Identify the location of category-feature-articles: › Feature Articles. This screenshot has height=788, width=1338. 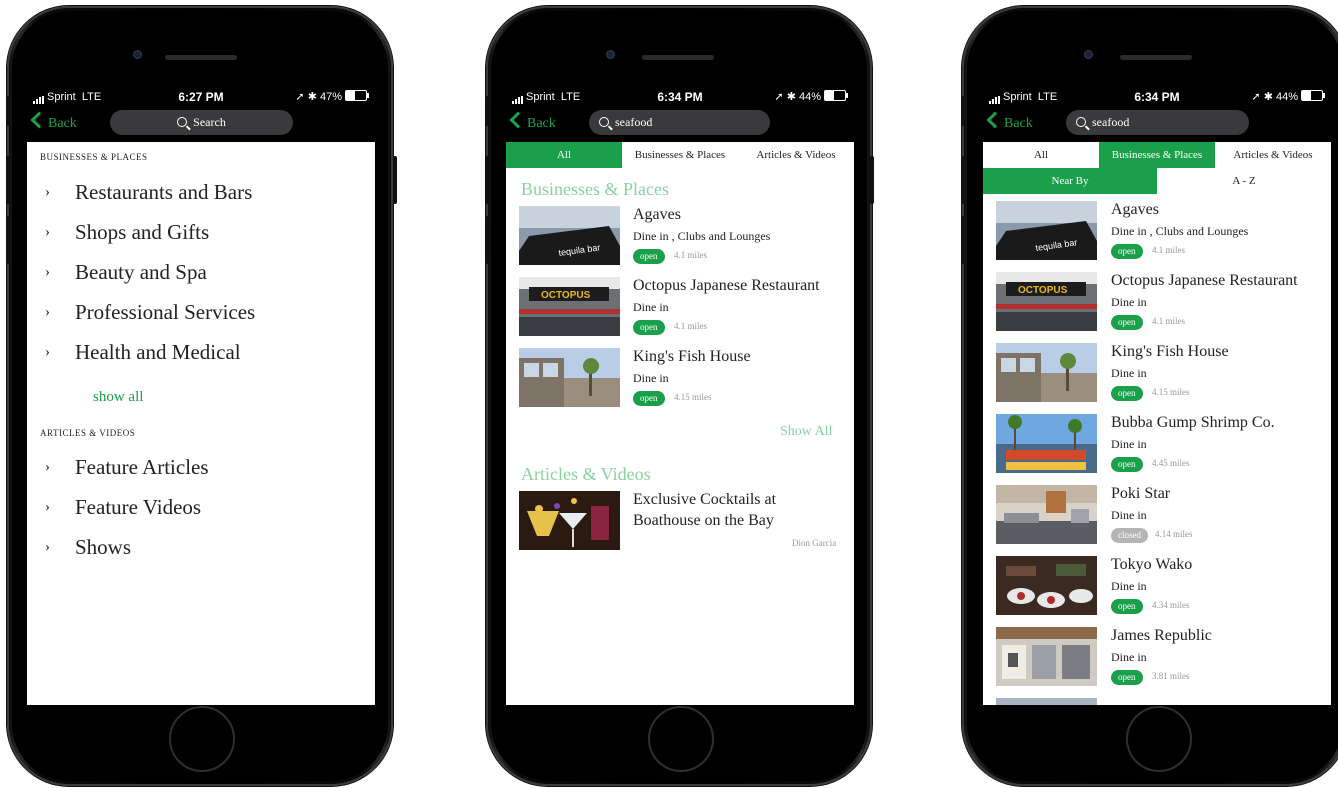
(127, 467).